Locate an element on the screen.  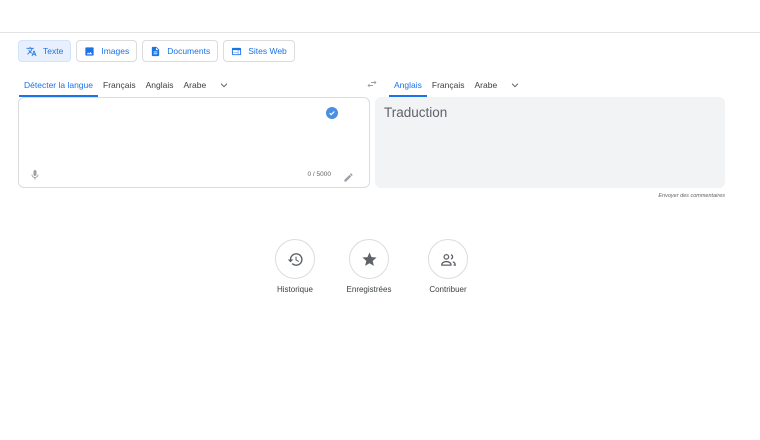
mode-images-button: Images is located at coordinates (107, 51).